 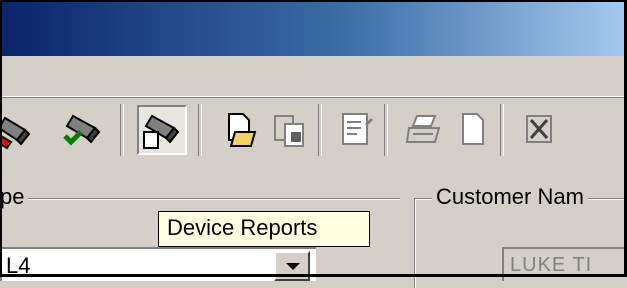 I want to click on new-document-button, so click(x=241, y=130).